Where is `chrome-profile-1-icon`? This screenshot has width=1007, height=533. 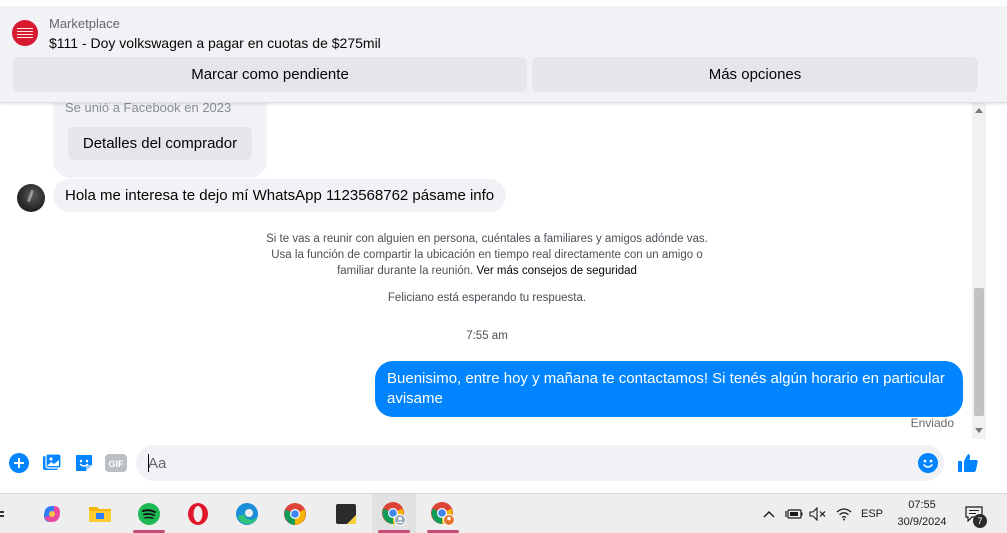 chrome-profile-1-icon is located at coordinates (394, 513).